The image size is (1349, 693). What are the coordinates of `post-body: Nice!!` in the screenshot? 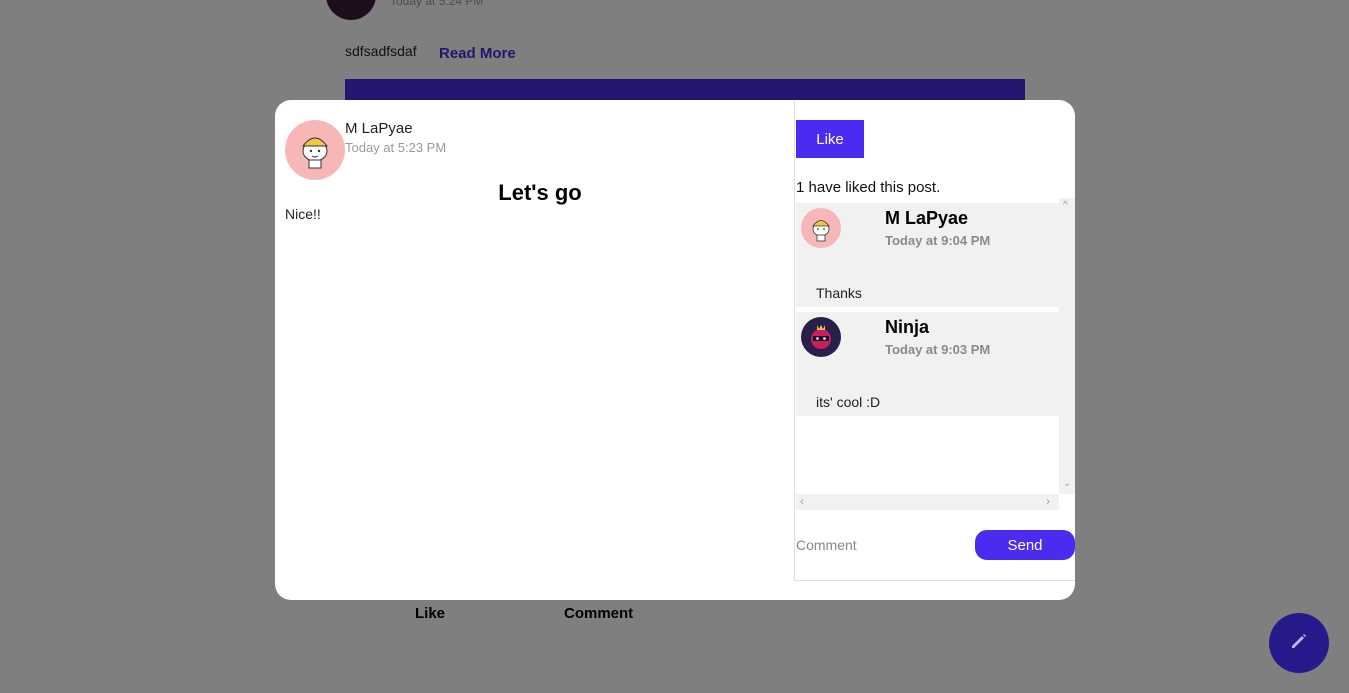 It's located at (303, 214).